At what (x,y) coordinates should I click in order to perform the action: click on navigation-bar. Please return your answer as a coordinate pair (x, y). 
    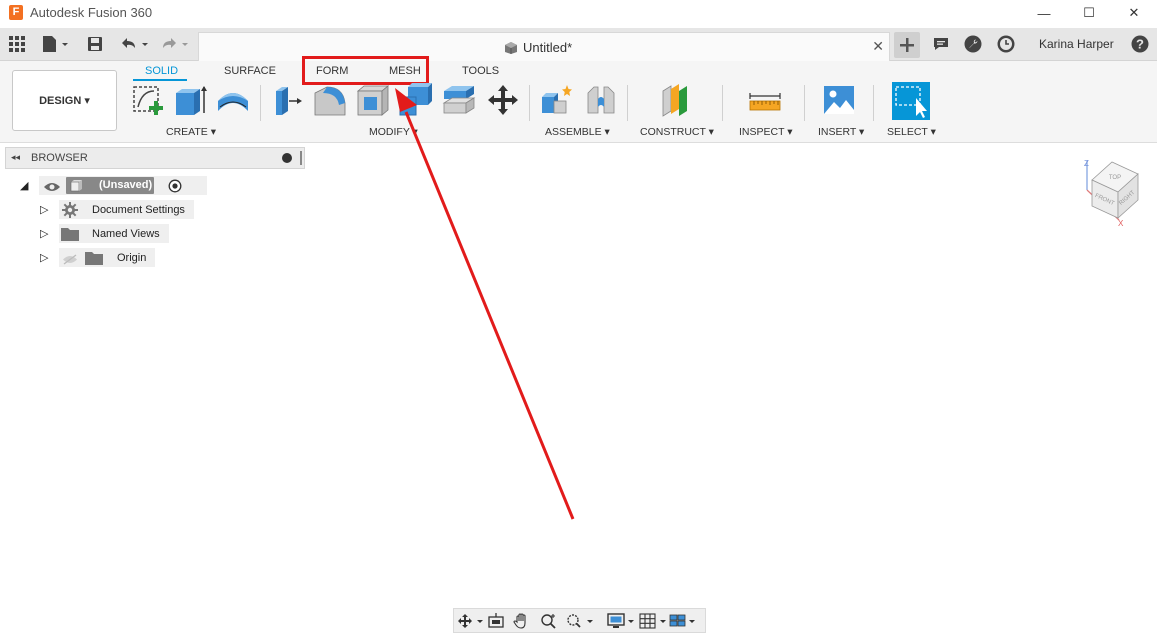
    Looking at the image, I should click on (579, 620).